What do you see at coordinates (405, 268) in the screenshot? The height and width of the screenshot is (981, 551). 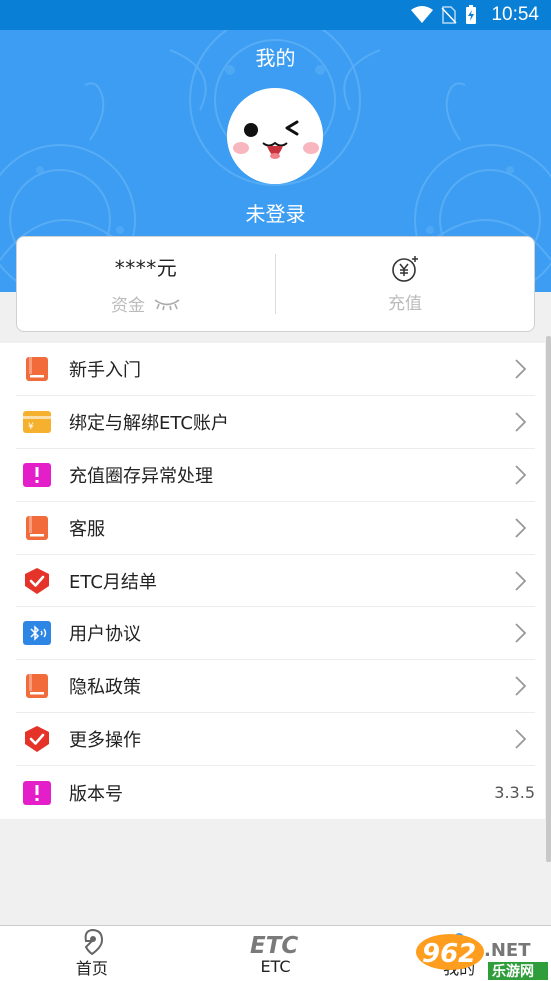 I see `yuan-coin-plus-icon` at bounding box center [405, 268].